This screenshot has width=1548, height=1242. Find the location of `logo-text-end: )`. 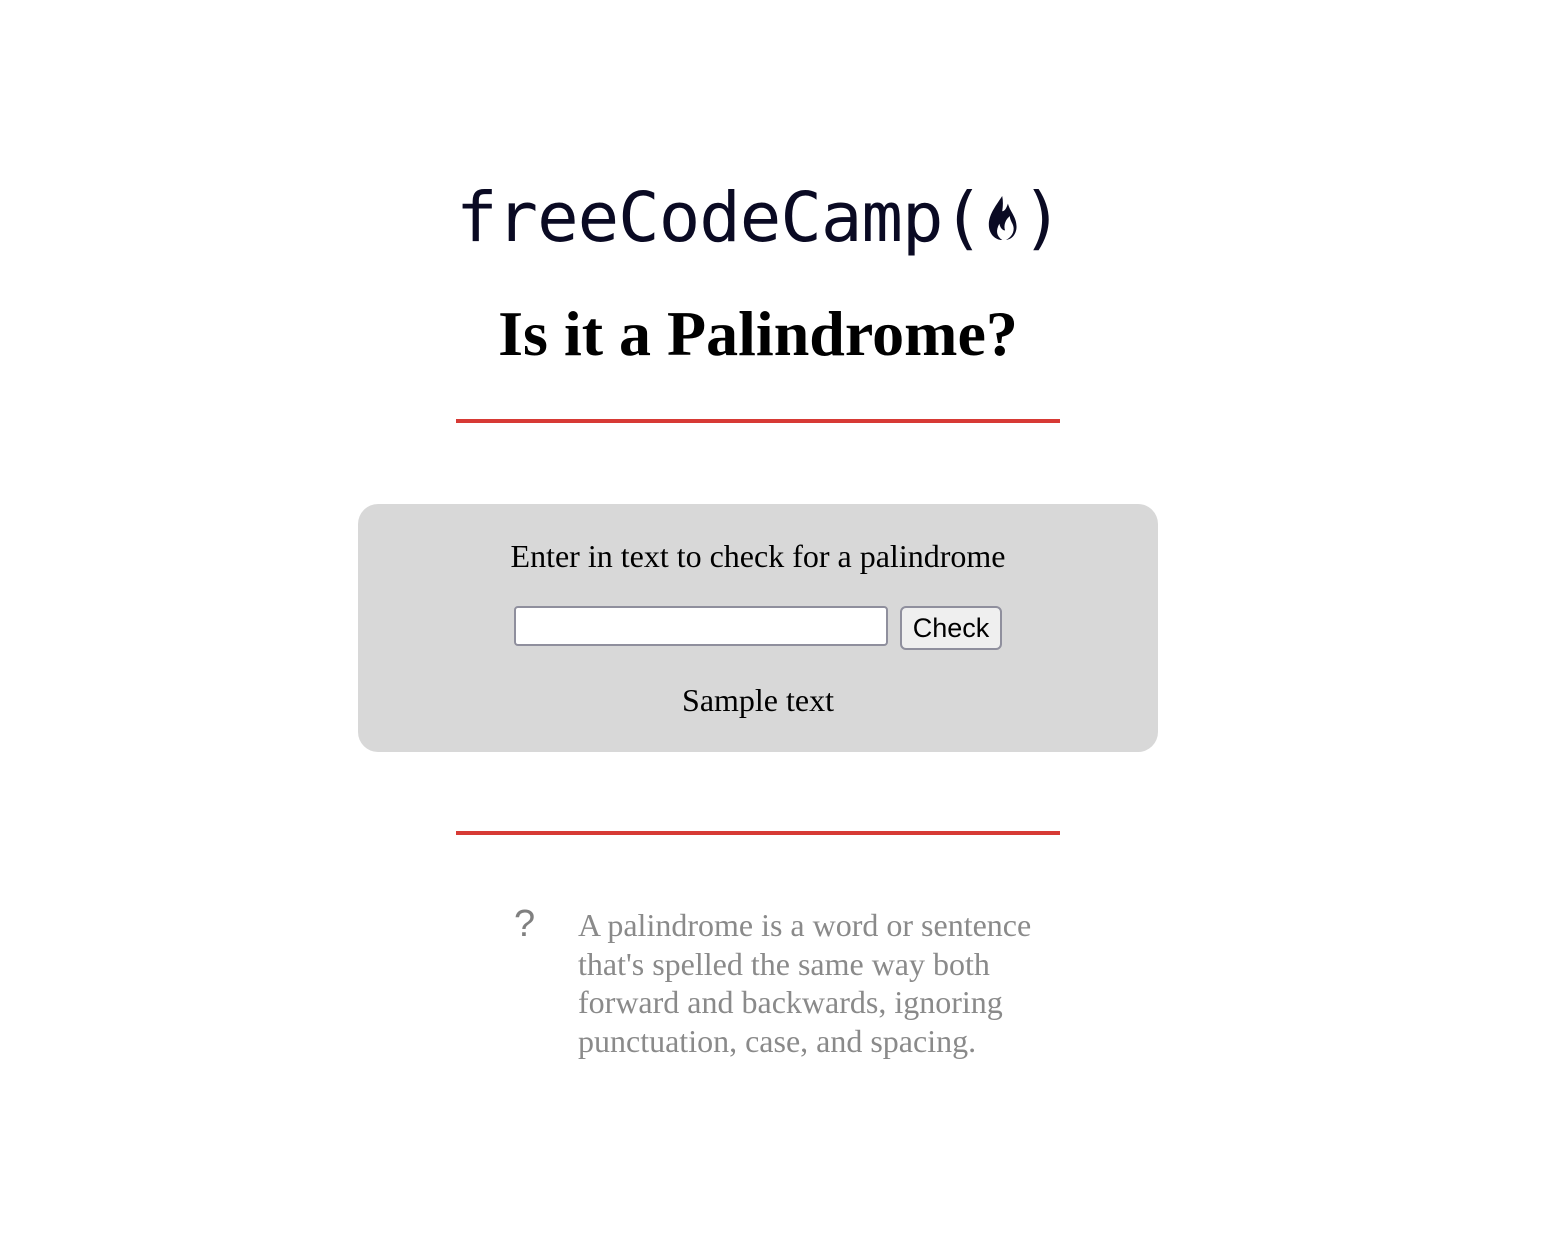

logo-text-end: ) is located at coordinates (1042, 217).